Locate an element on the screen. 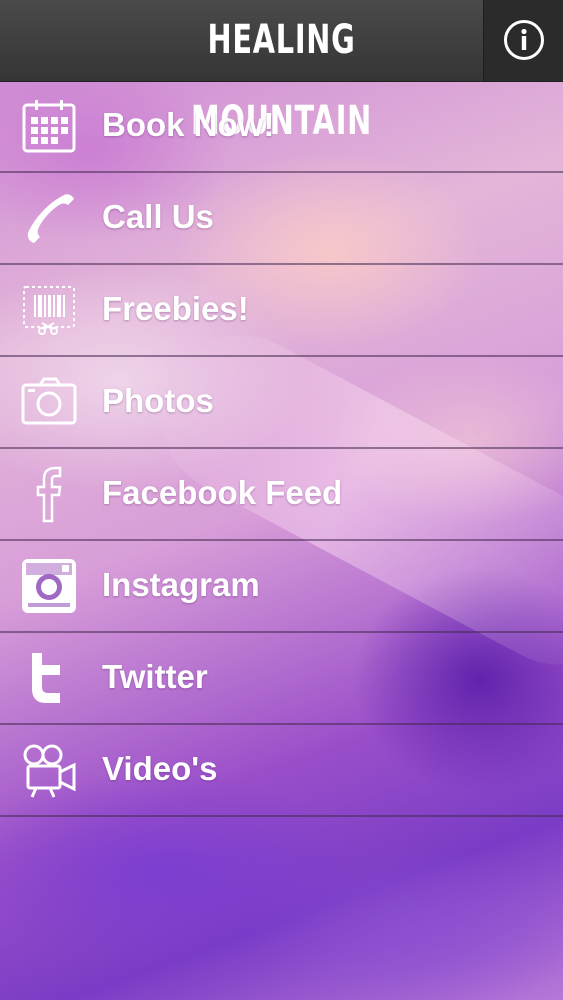  menu-item-facebook-feed: Facebook Feed is located at coordinates (281, 495).